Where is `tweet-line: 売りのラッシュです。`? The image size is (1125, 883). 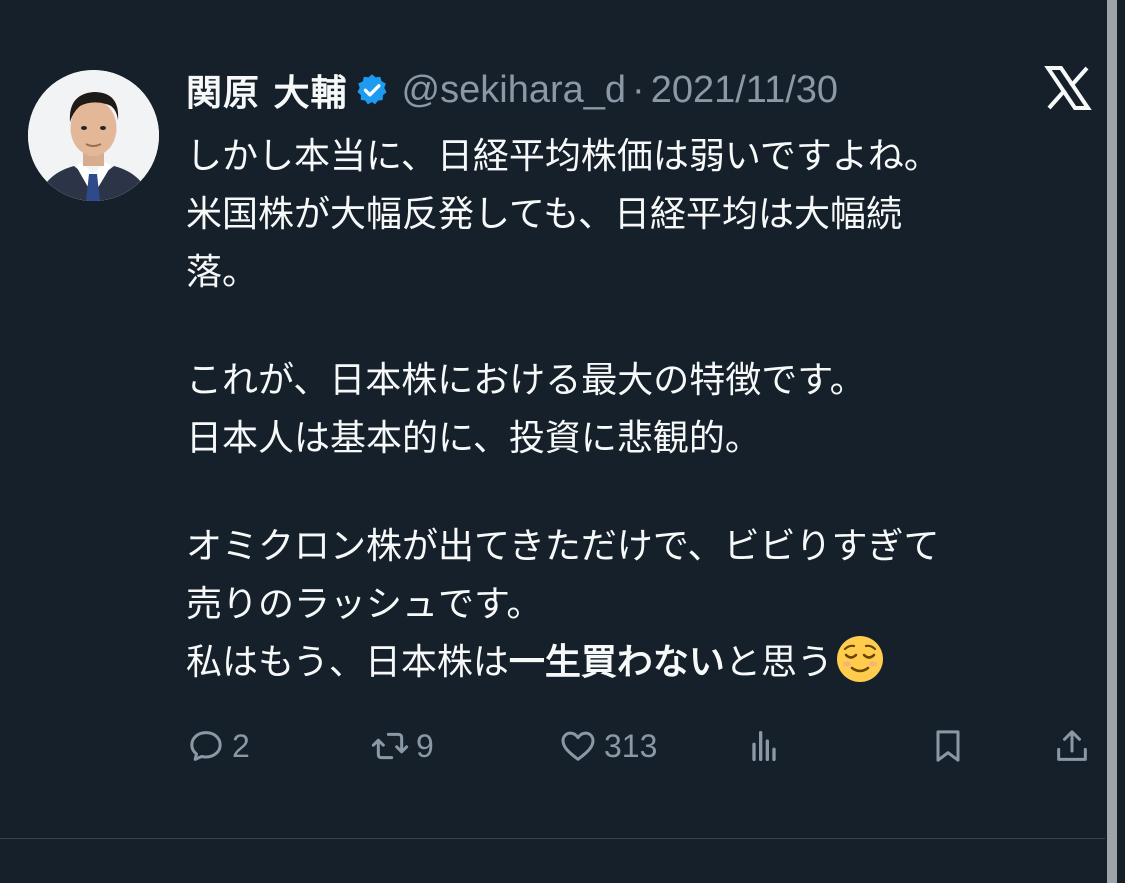
tweet-line: 売りのラッシュです。 is located at coordinates (364, 604).